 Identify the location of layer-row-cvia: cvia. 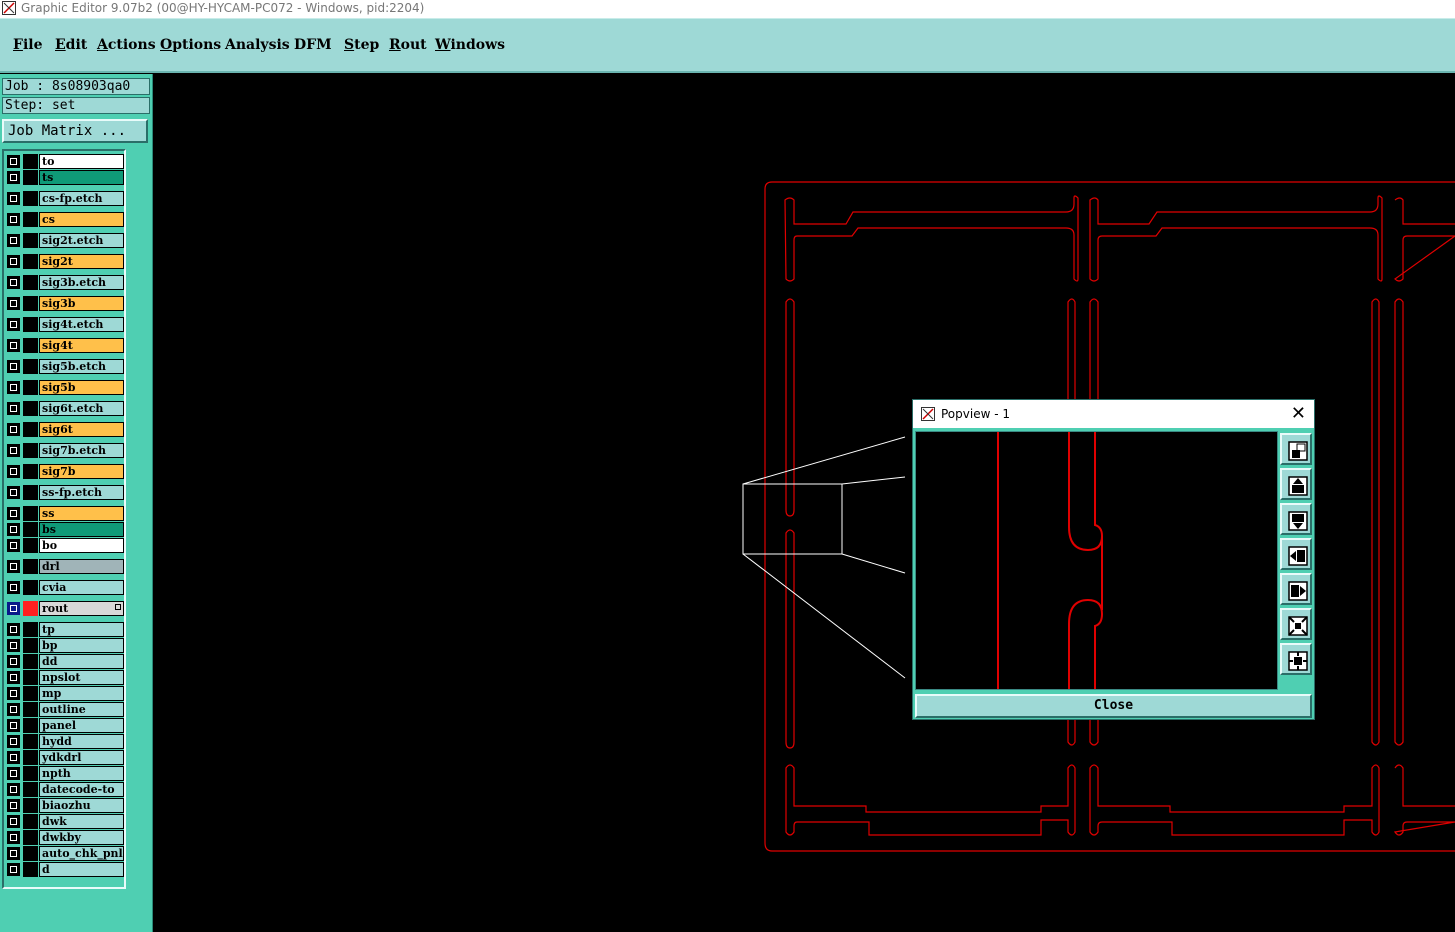
(65, 587).